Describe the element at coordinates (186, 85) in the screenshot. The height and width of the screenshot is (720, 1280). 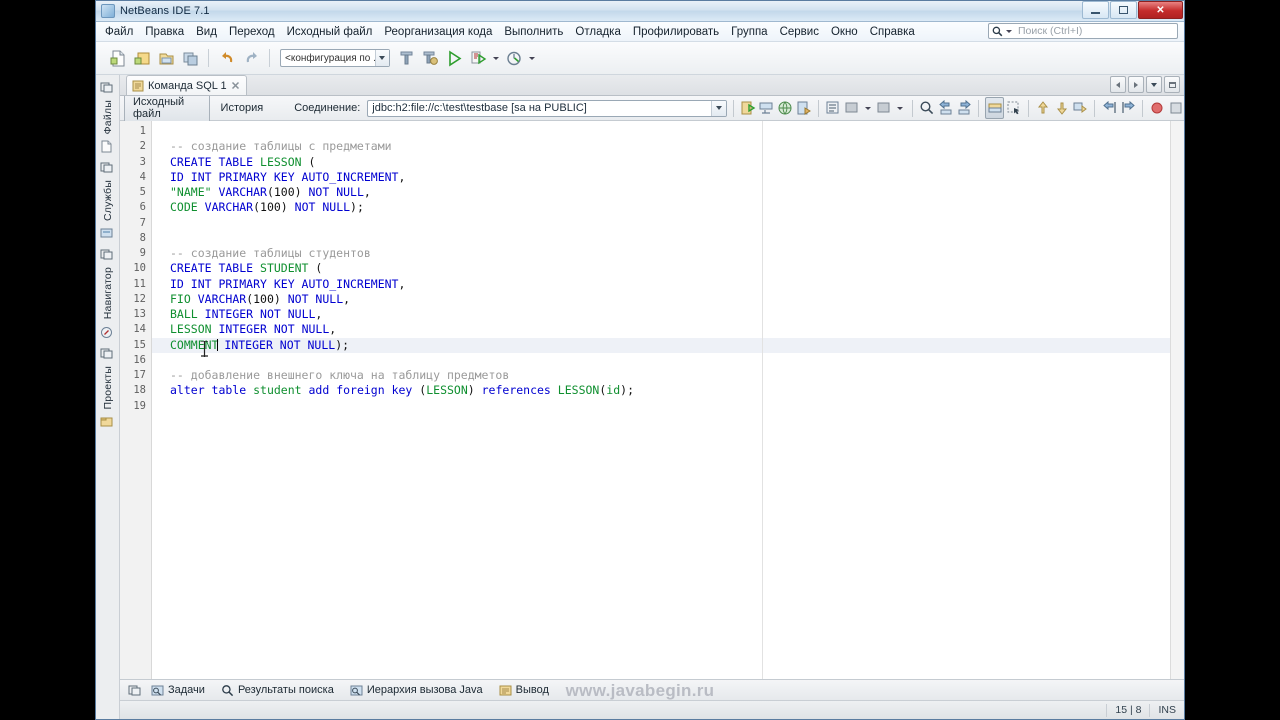
I see `tab-sql-command-1: Команда SQL 1` at that location.